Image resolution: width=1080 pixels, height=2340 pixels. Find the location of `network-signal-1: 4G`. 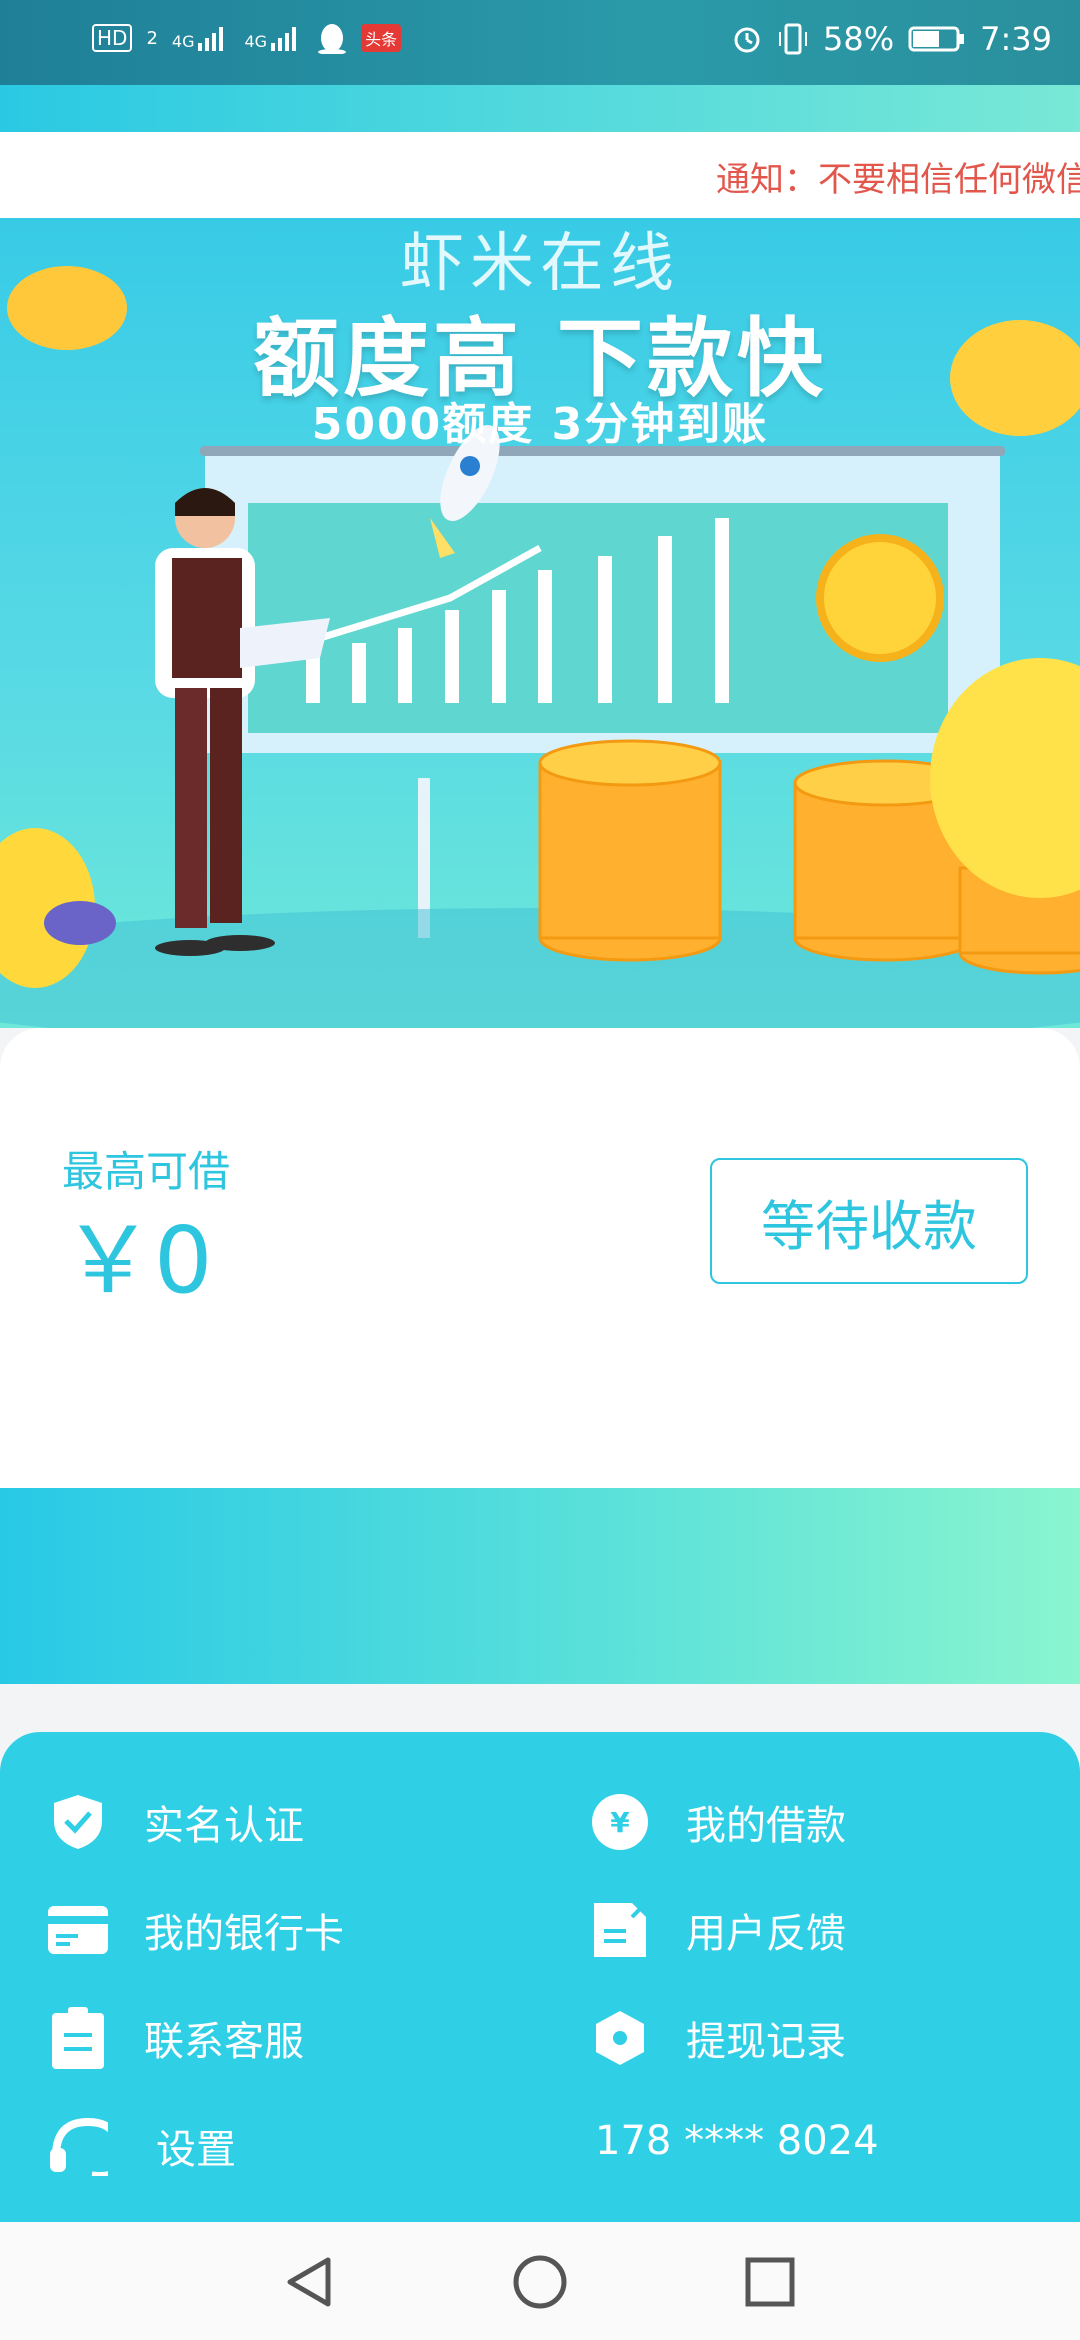

network-signal-1: 4G is located at coordinates (201, 38).